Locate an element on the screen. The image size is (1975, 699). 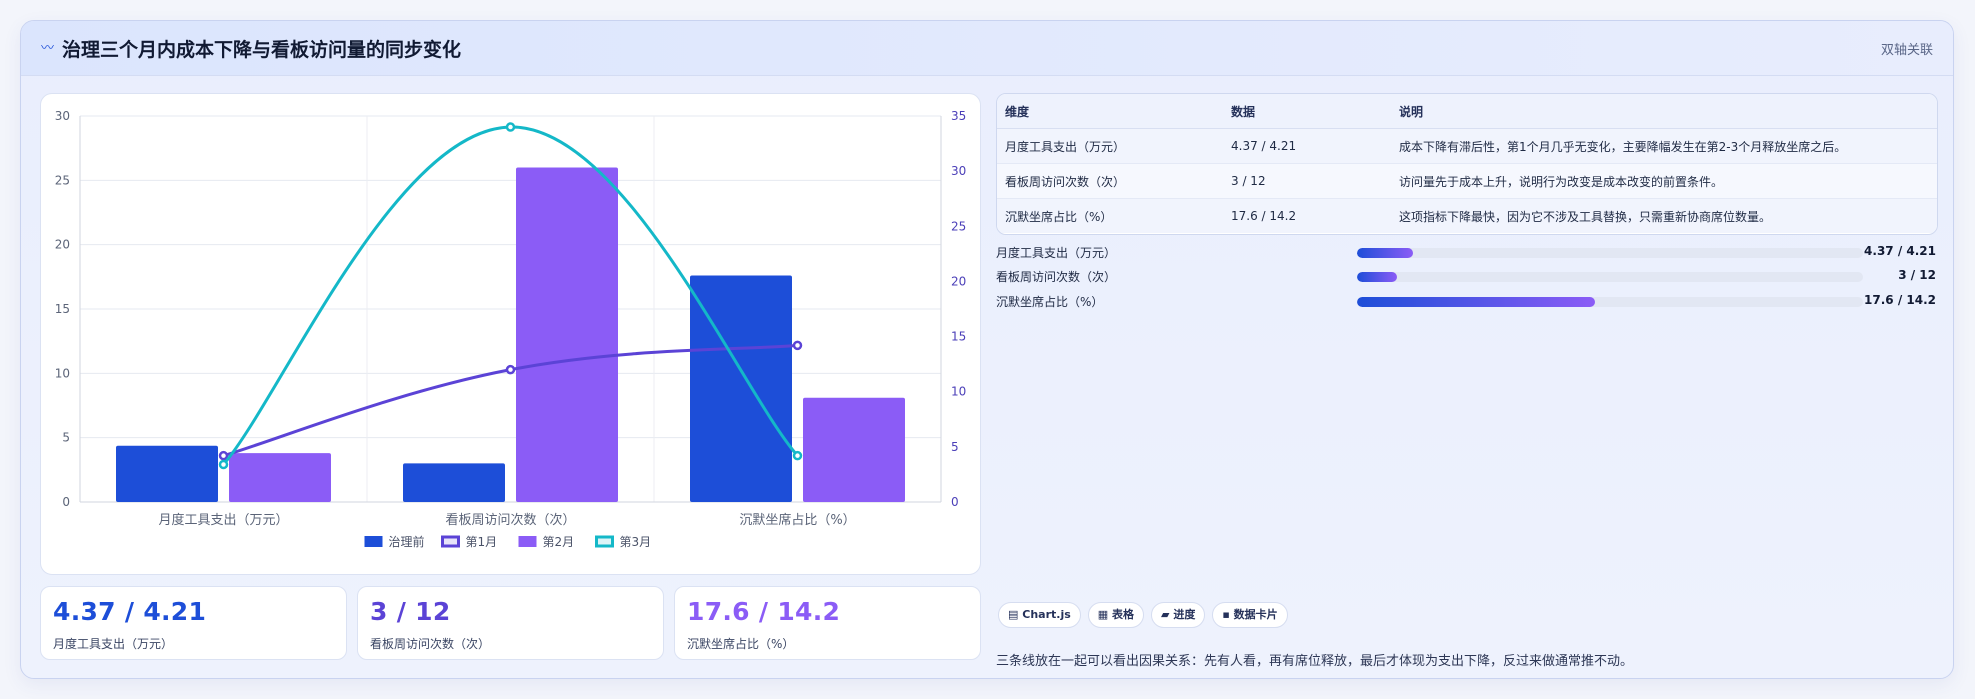
y-right-tick-label: 30 is located at coordinates (958, 171).